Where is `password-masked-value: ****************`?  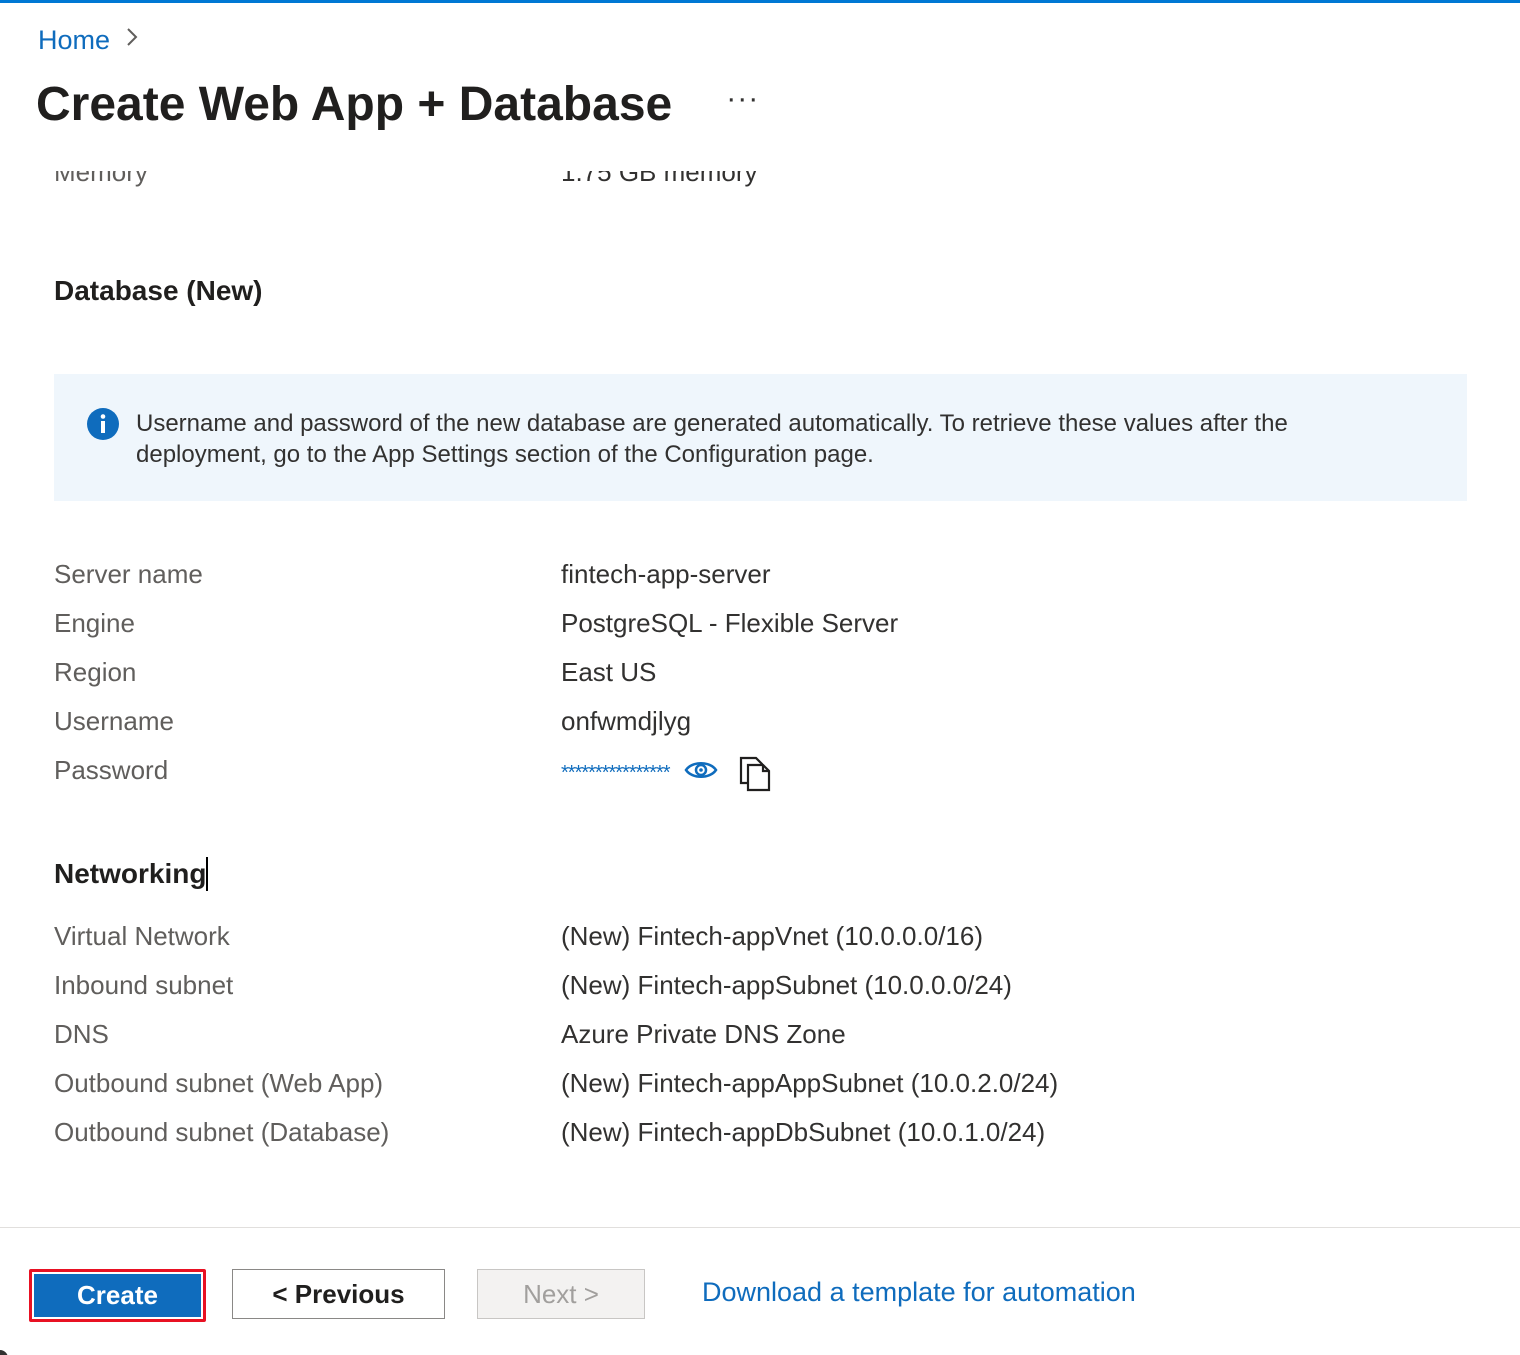
password-masked-value: **************** is located at coordinates (616, 773).